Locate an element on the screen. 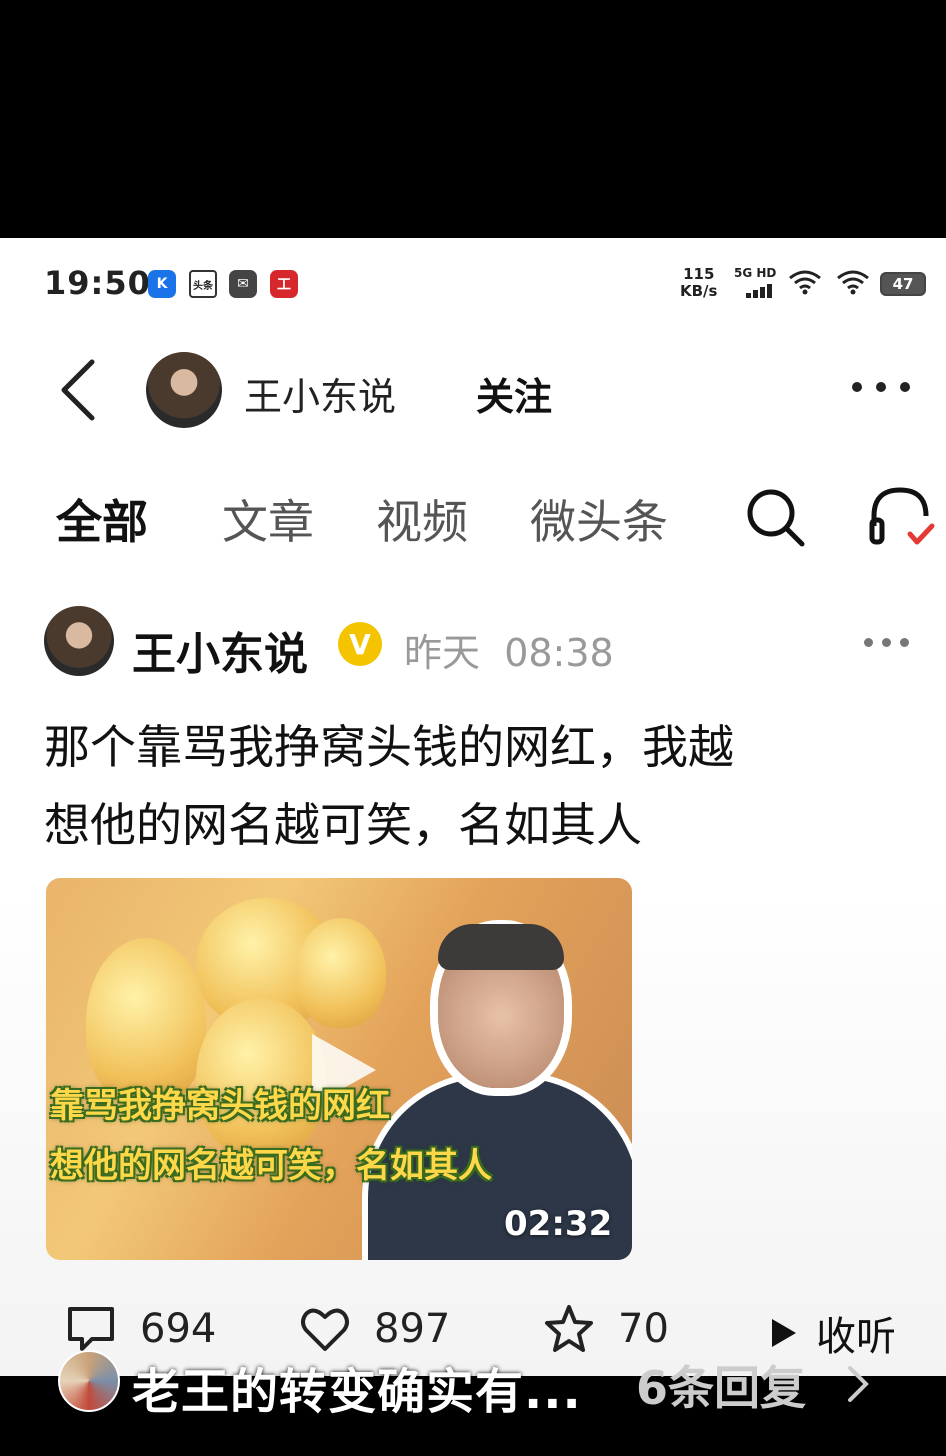 This screenshot has height=1456, width=946. like-button: 897 is located at coordinates (374, 1329).